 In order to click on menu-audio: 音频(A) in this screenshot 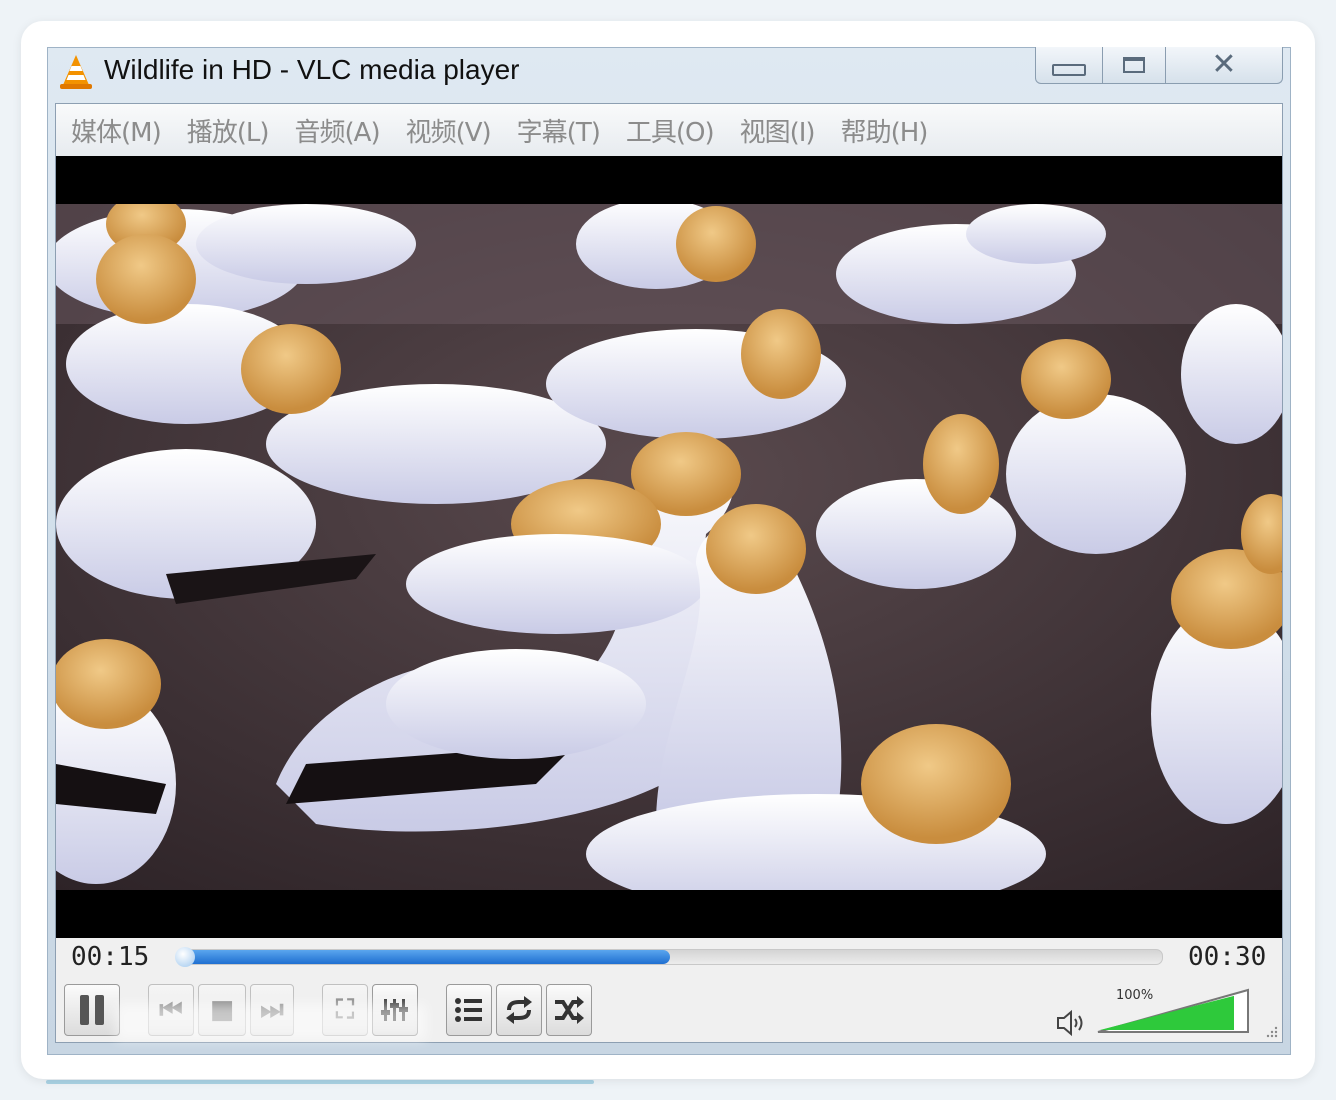, I will do `click(335, 130)`.